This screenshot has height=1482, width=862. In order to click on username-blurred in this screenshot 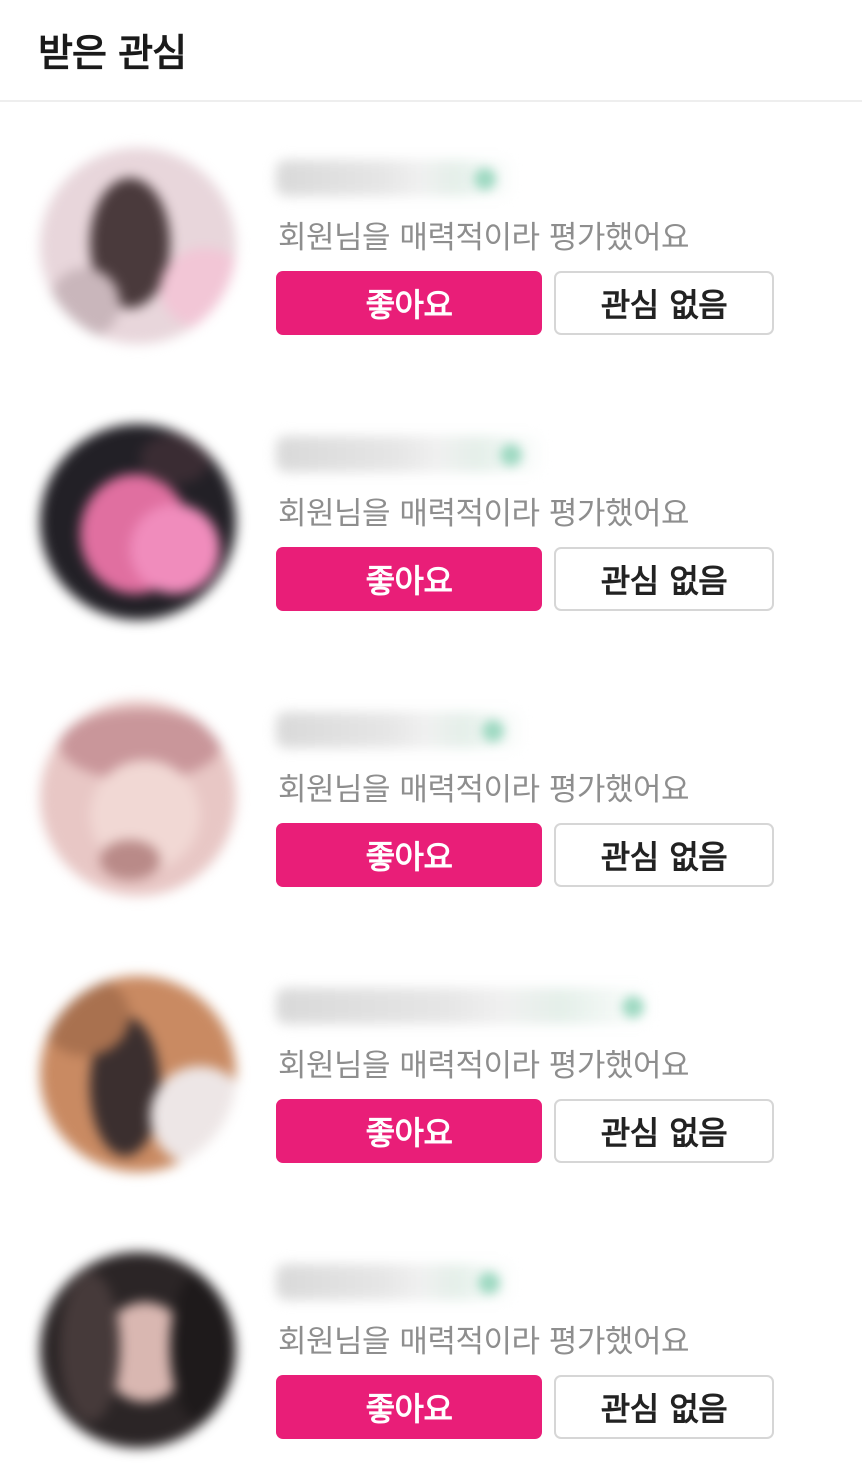, I will do `click(466, 1006)`.